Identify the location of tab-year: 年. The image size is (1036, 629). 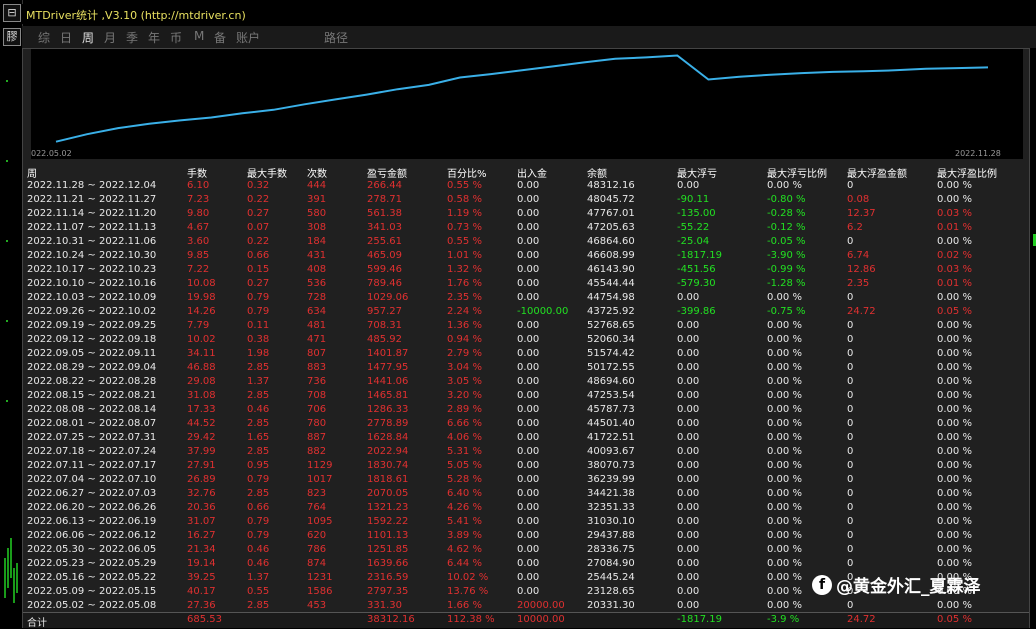
(154, 37).